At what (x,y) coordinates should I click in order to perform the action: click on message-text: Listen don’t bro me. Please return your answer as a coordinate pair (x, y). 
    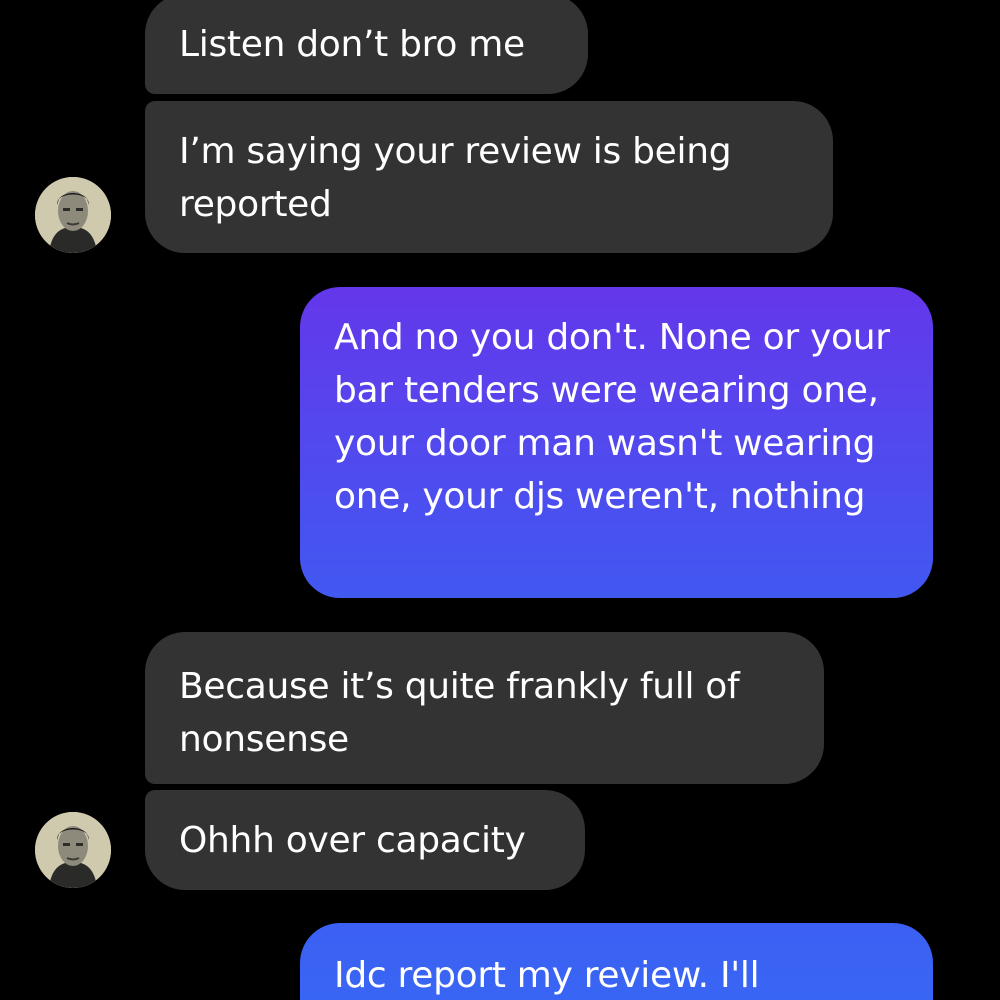
    Looking at the image, I should click on (352, 44).